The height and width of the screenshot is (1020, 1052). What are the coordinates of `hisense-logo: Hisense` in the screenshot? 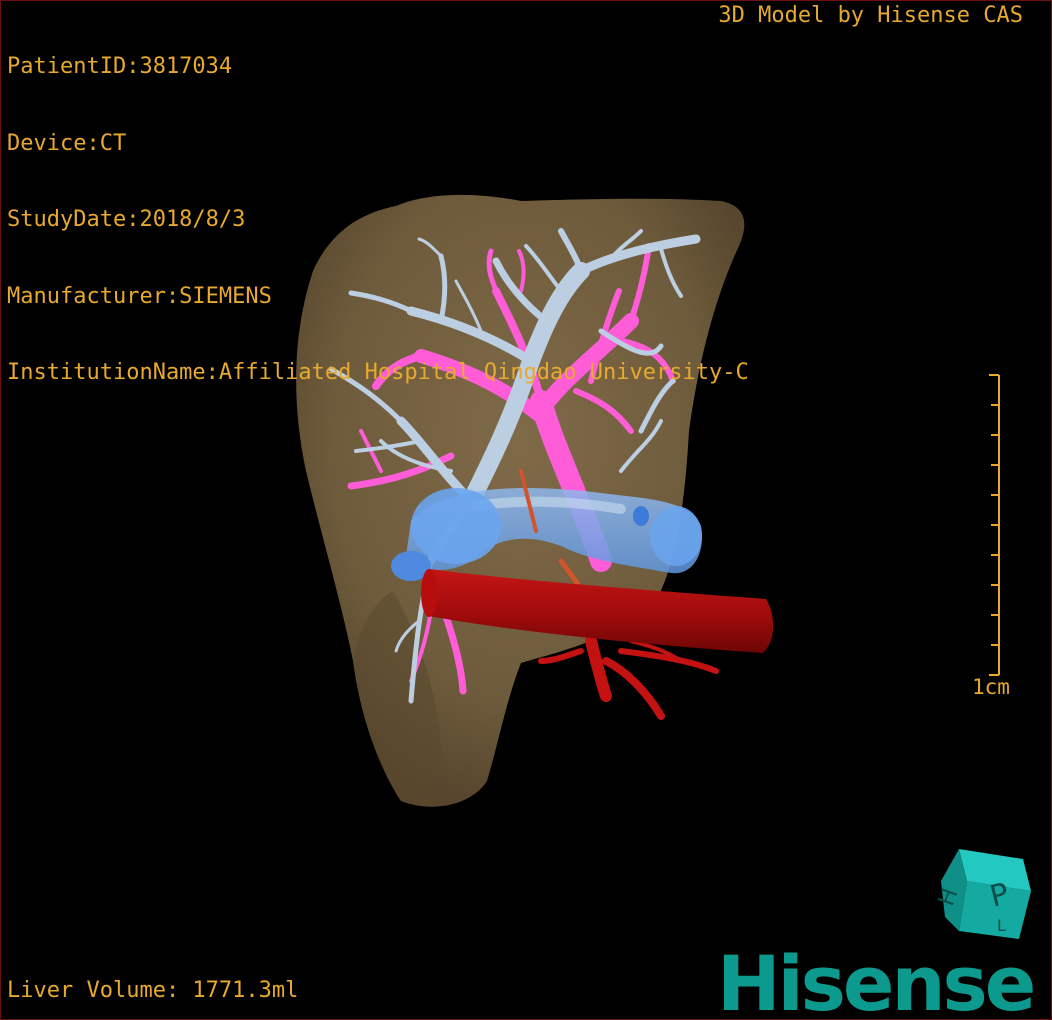 It's located at (876, 979).